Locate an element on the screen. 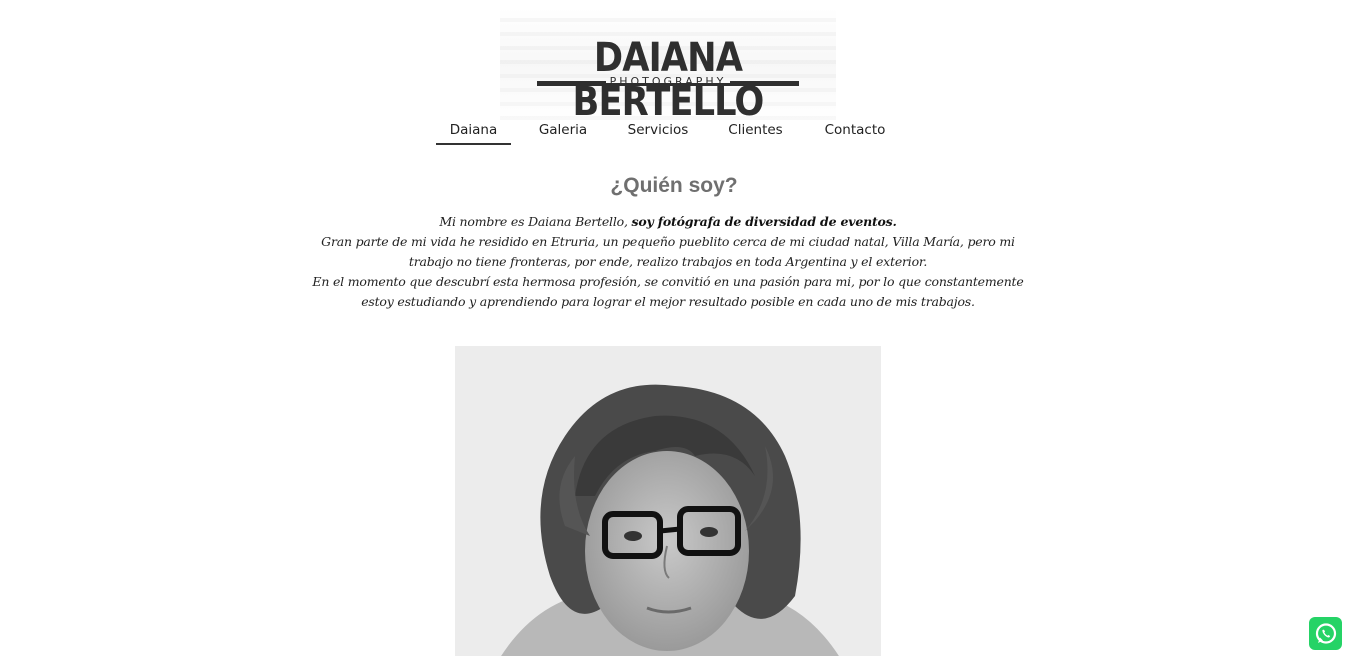  whatsapp-button is located at coordinates (1325, 633).